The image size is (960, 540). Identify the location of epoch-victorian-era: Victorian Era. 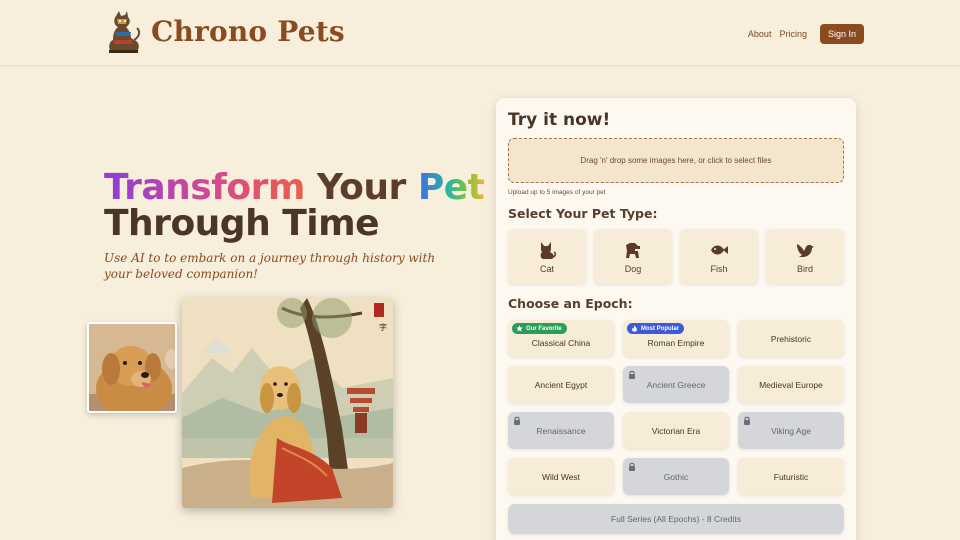
(676, 430).